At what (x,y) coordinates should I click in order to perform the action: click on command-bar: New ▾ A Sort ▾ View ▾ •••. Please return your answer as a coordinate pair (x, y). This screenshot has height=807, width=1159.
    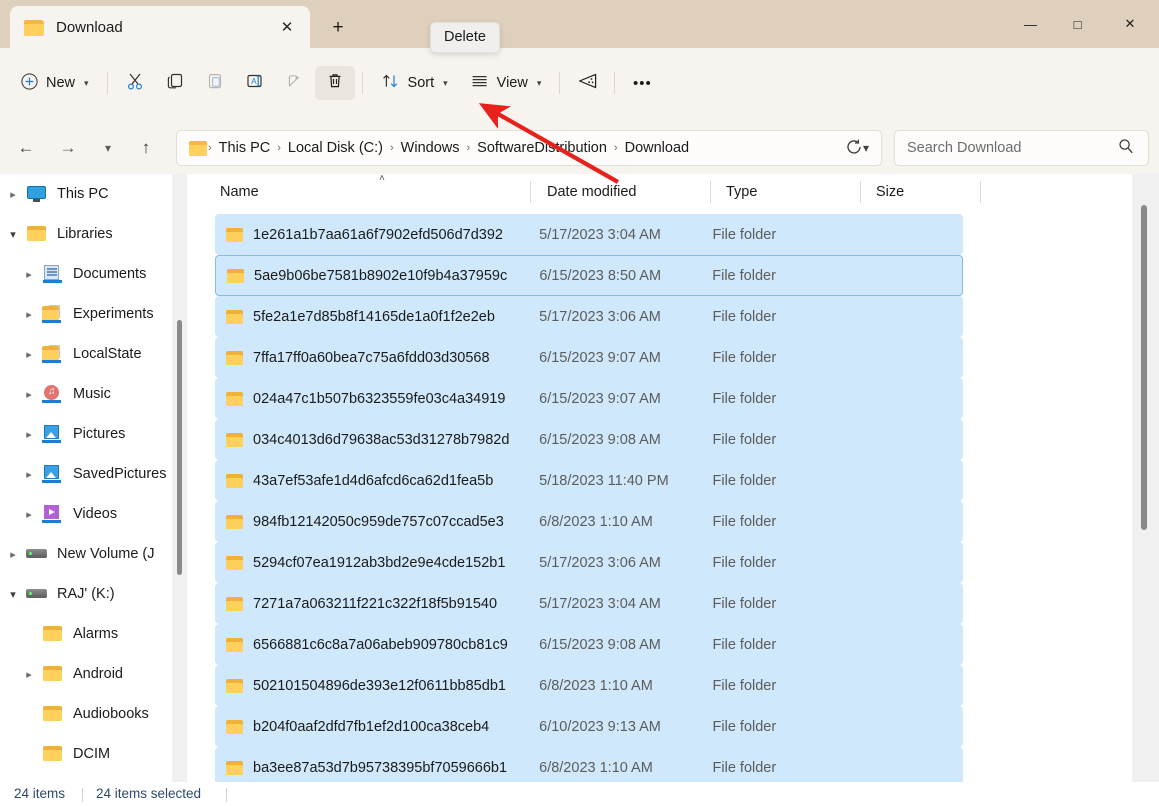
    Looking at the image, I should click on (579, 85).